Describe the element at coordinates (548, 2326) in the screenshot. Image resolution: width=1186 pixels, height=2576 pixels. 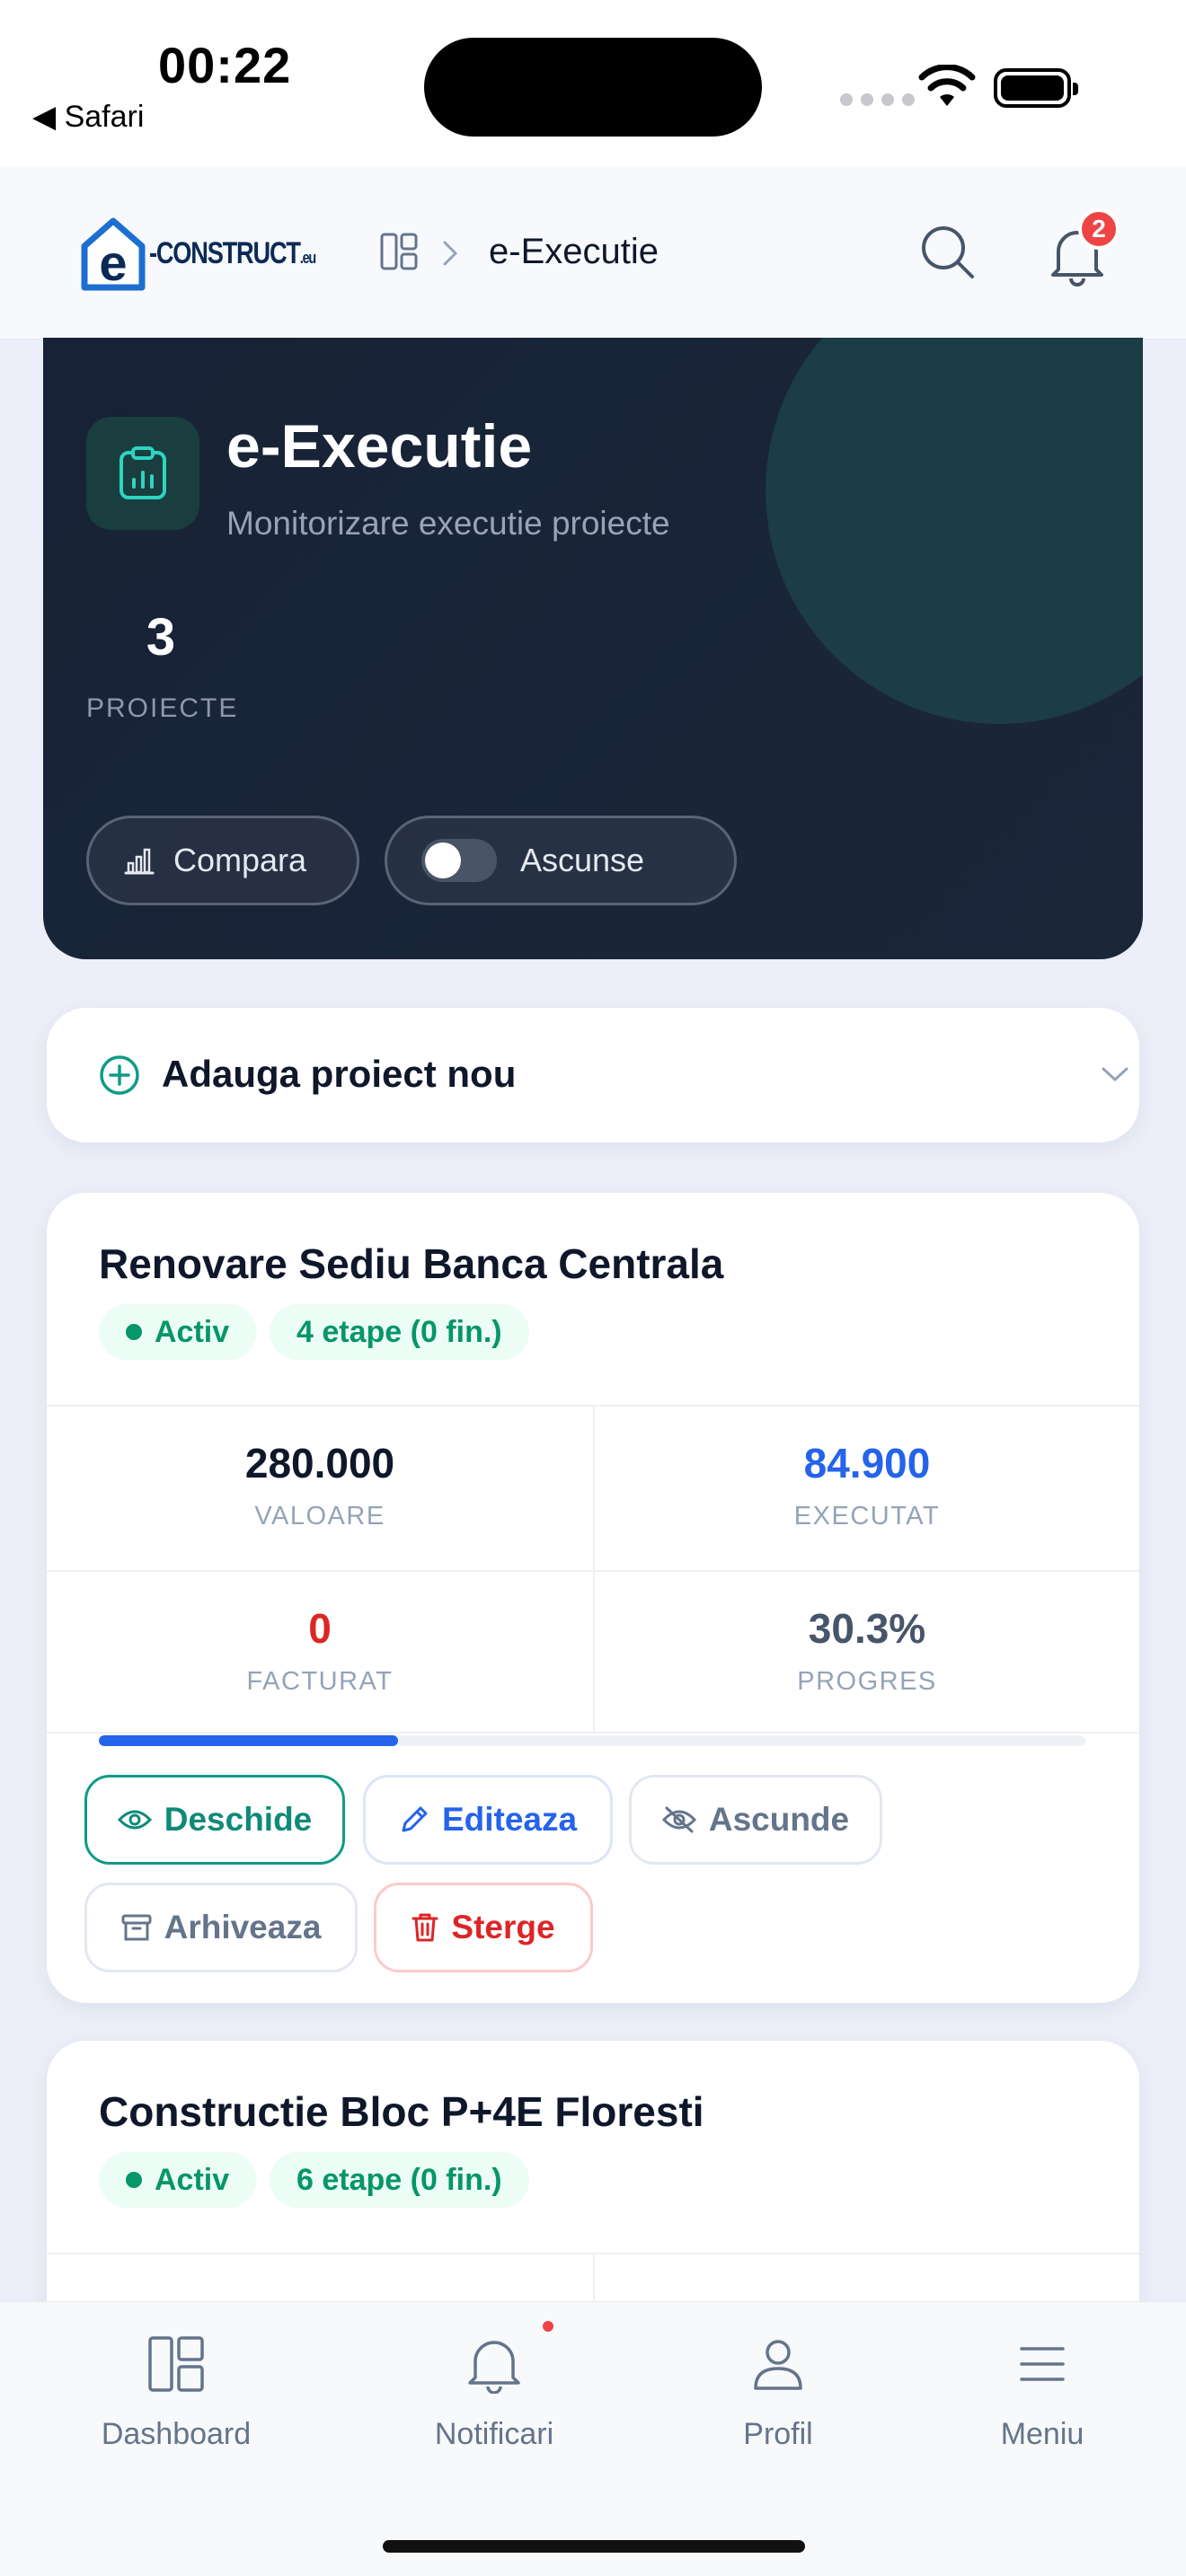
I see `notification-dot` at that location.